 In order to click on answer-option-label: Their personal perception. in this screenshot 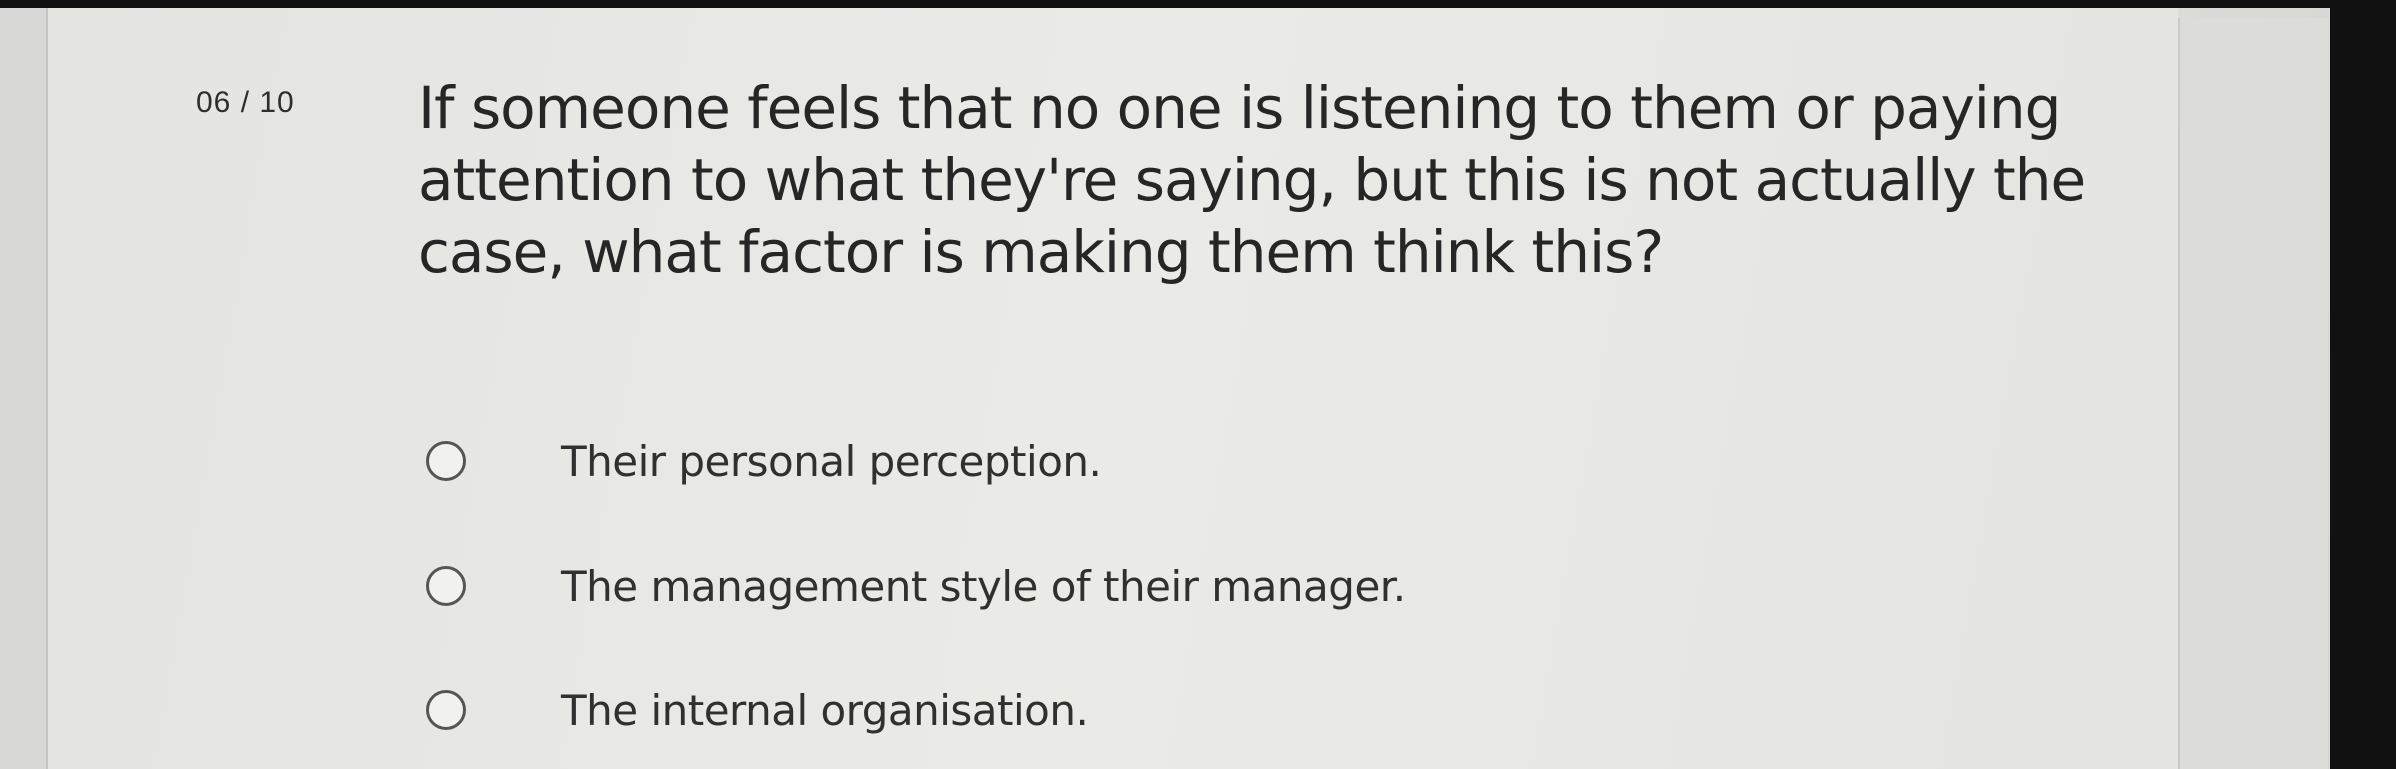, I will do `click(831, 461)`.